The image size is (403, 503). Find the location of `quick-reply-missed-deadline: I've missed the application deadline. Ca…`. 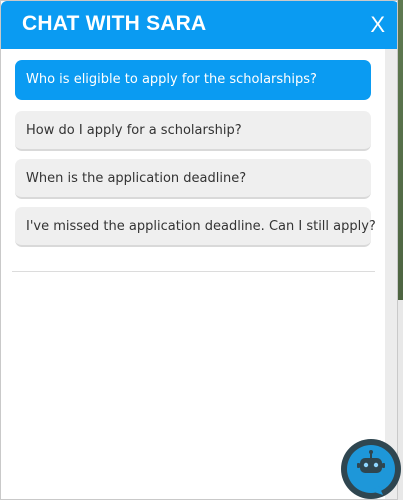

quick-reply-missed-deadline: I've missed the application deadline. Ca… is located at coordinates (195, 227).